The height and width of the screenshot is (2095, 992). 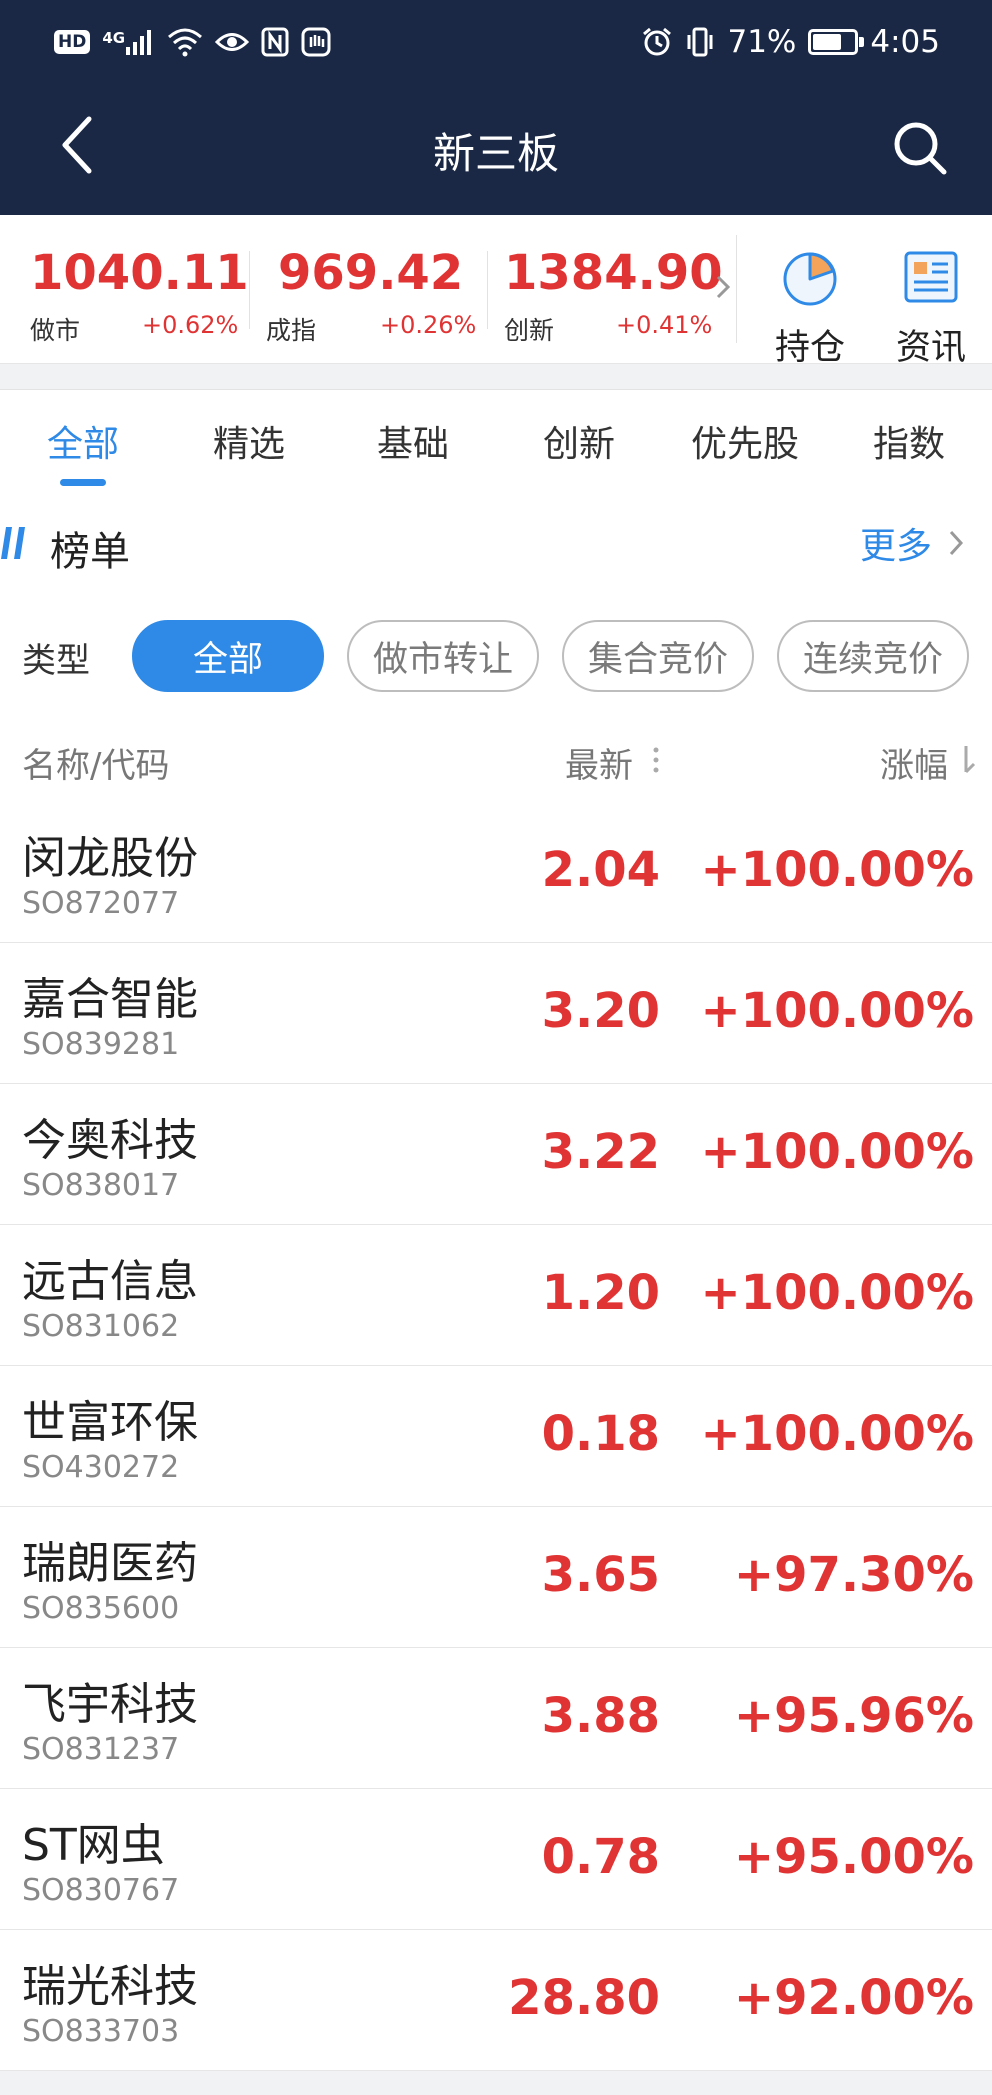 I want to click on ranking-header: 榜单 更多, so click(x=496, y=543).